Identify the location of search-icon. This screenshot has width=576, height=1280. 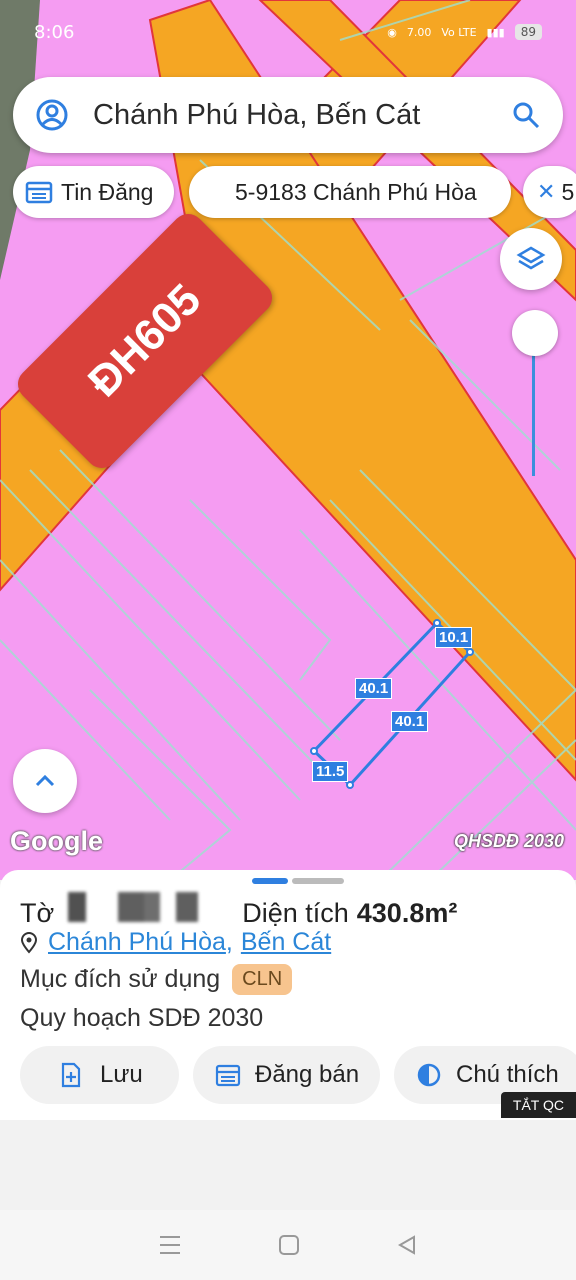
(526, 115).